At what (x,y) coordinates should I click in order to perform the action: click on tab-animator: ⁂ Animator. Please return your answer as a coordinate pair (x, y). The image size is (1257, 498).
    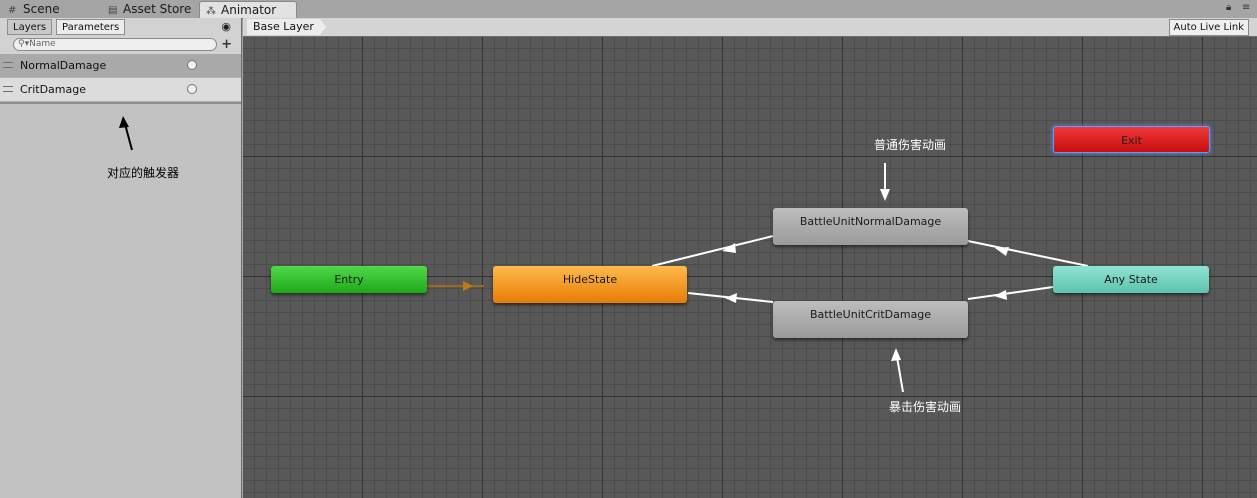
    Looking at the image, I should click on (248, 9).